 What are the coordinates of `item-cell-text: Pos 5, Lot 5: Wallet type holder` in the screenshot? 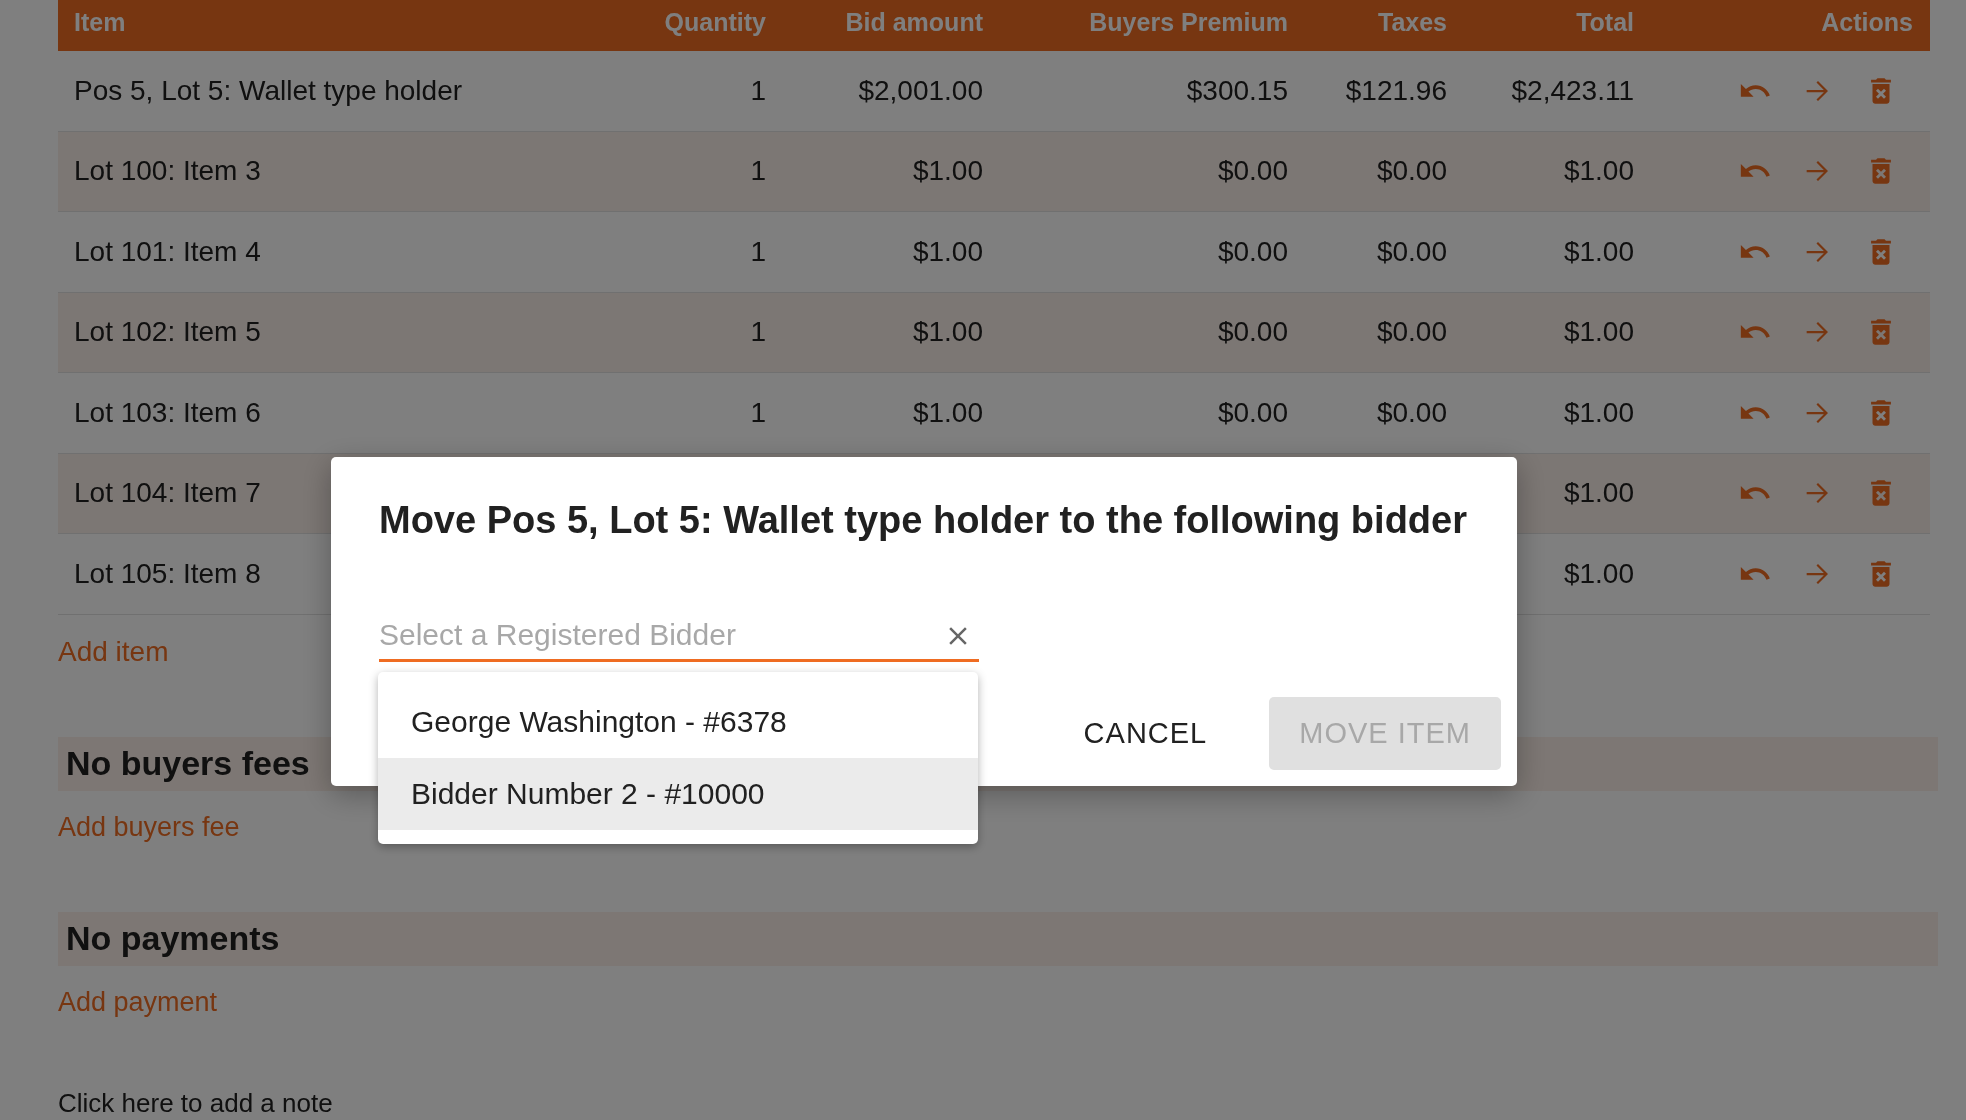 It's located at (268, 90).